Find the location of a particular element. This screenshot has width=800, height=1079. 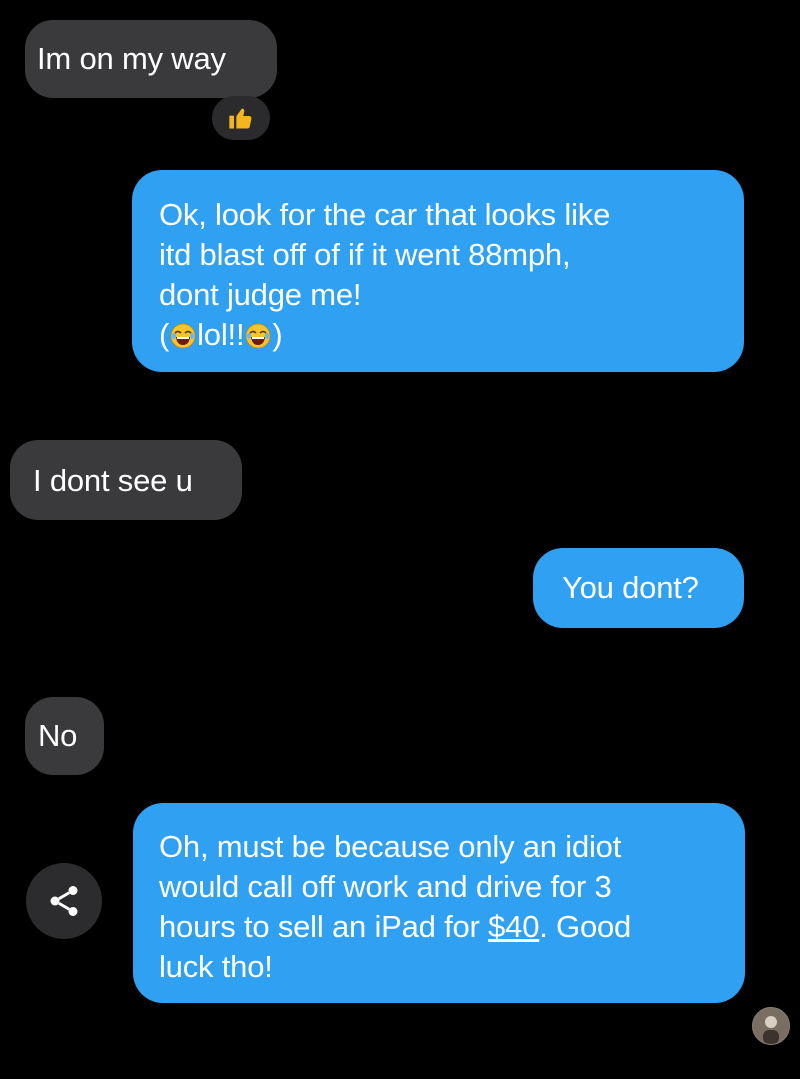

message-text-line: itd blast off of if it went 88mph, is located at coordinates (365, 254).